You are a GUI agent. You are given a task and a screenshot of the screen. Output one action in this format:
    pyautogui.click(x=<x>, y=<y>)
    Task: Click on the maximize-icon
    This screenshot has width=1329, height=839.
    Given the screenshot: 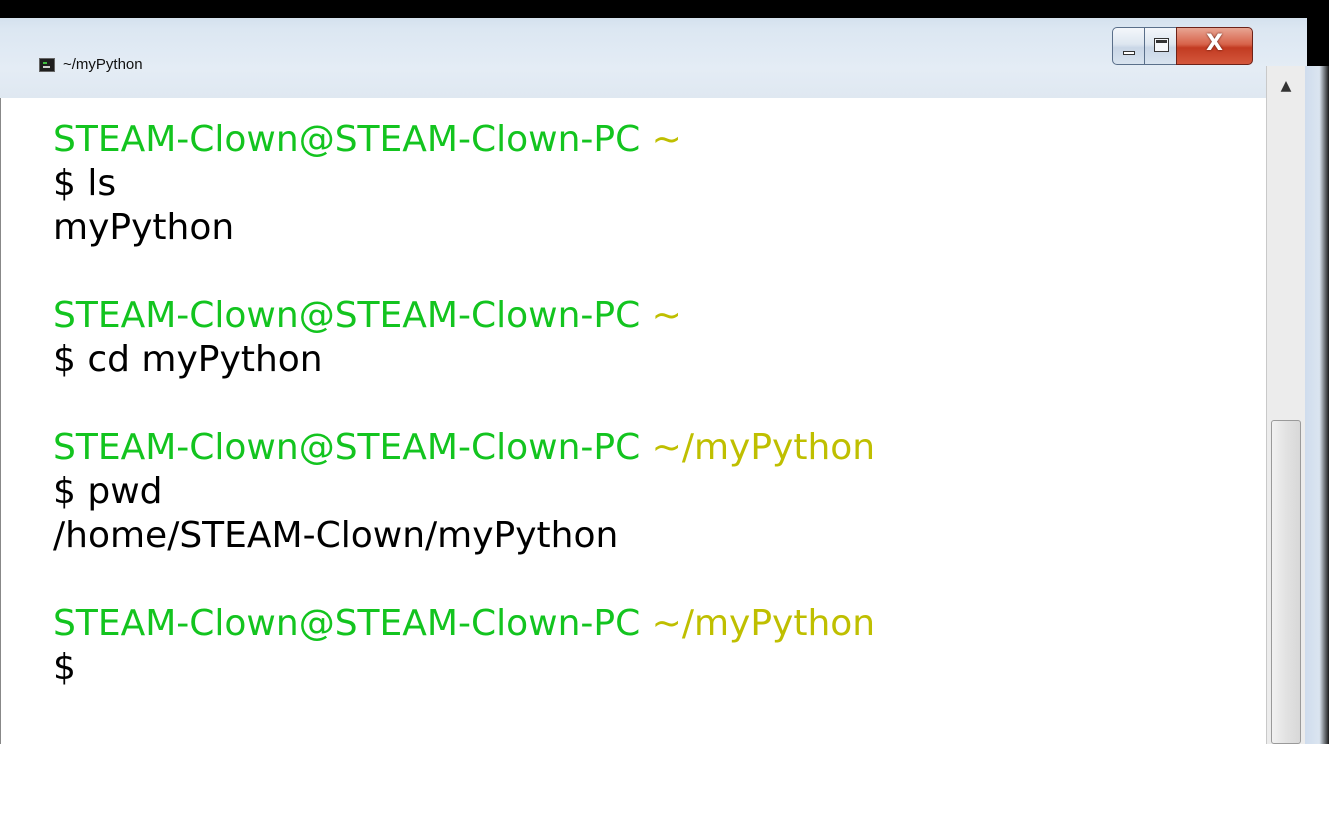 What is the action you would take?
    pyautogui.click(x=1161, y=45)
    